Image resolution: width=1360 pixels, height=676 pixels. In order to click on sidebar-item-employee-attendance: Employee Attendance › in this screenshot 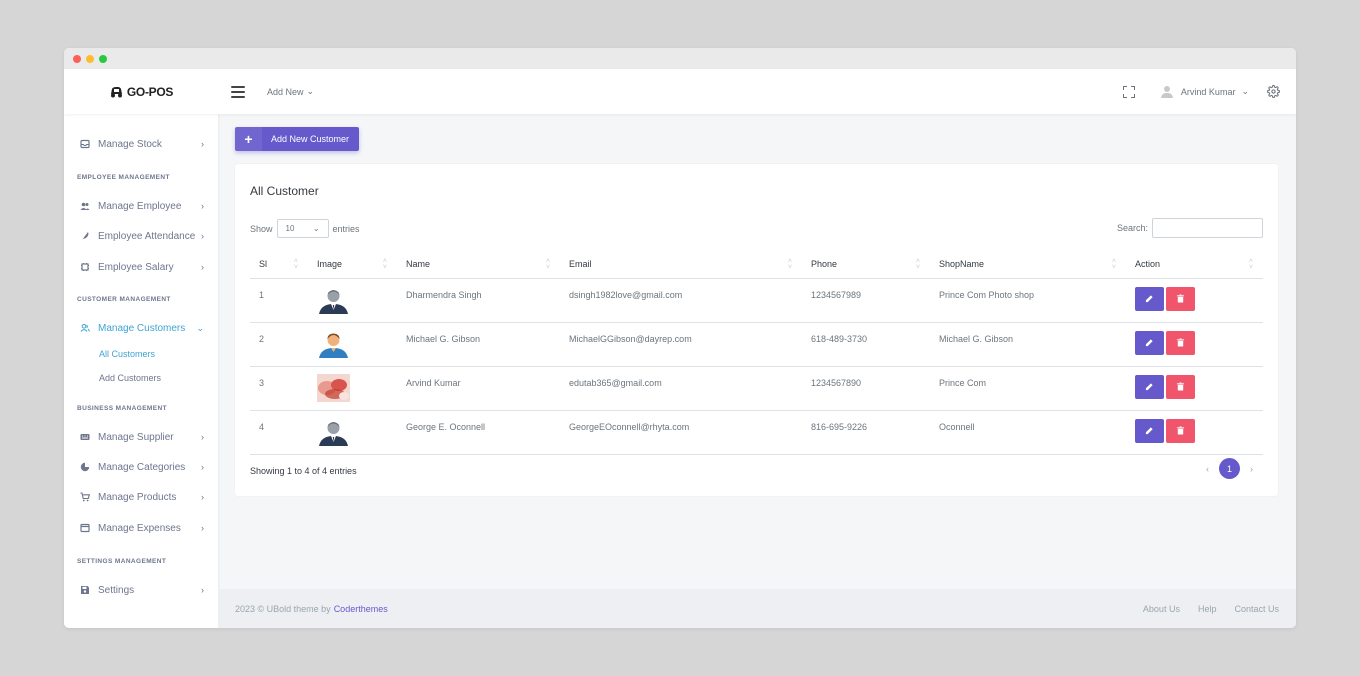, I will do `click(141, 236)`.